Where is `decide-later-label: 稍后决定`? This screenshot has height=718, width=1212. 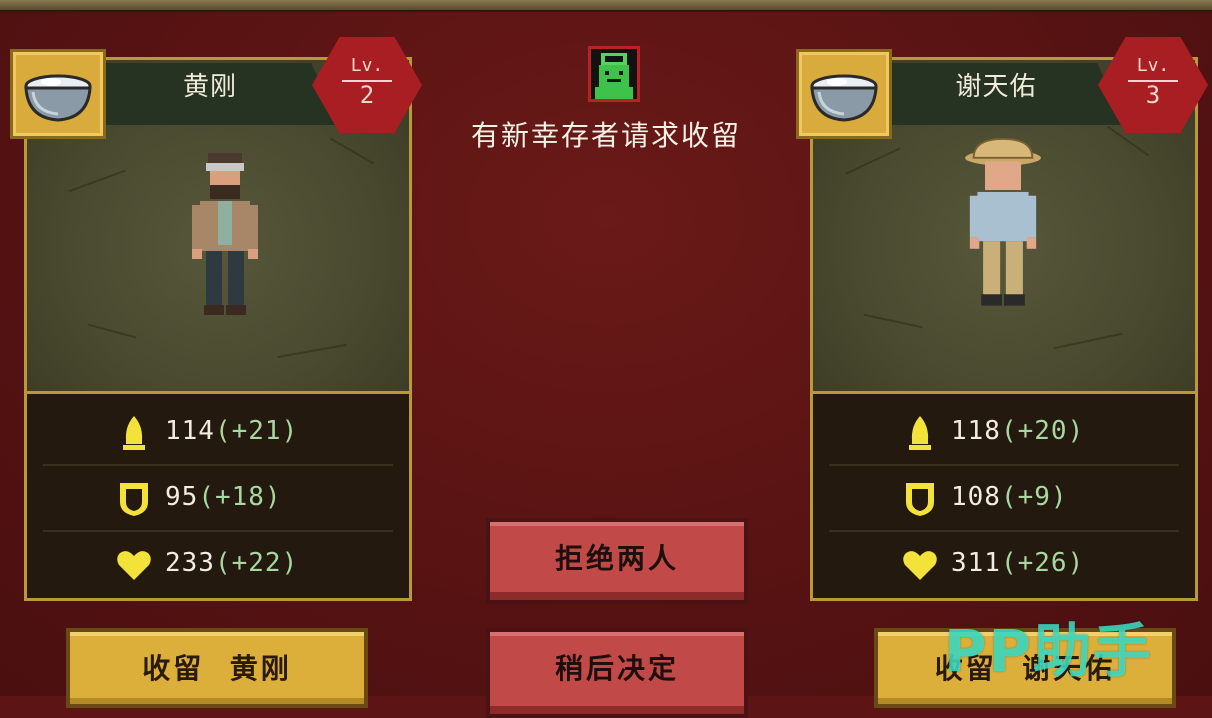 decide-later-label: 稍后决定 is located at coordinates (616, 668).